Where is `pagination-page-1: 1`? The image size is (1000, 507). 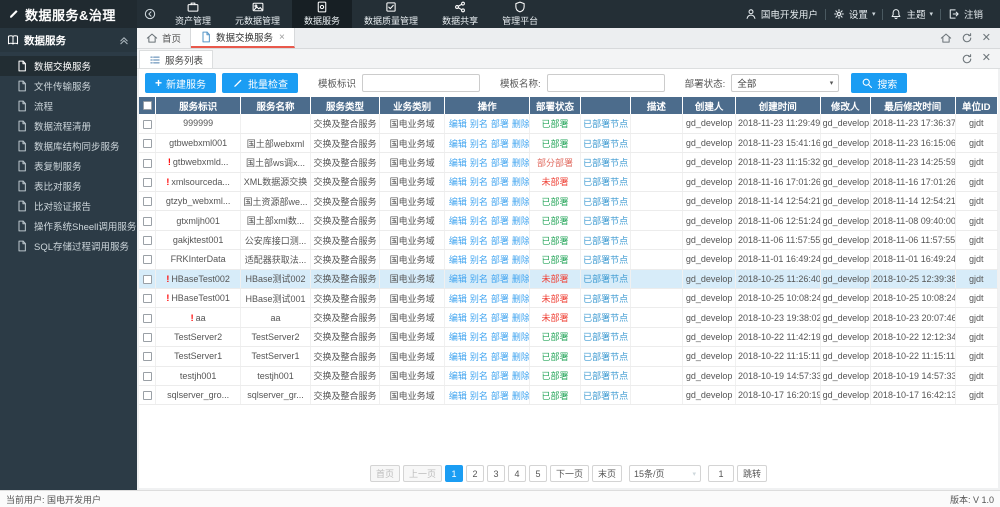
pagination-page-1: 1 is located at coordinates (453, 473).